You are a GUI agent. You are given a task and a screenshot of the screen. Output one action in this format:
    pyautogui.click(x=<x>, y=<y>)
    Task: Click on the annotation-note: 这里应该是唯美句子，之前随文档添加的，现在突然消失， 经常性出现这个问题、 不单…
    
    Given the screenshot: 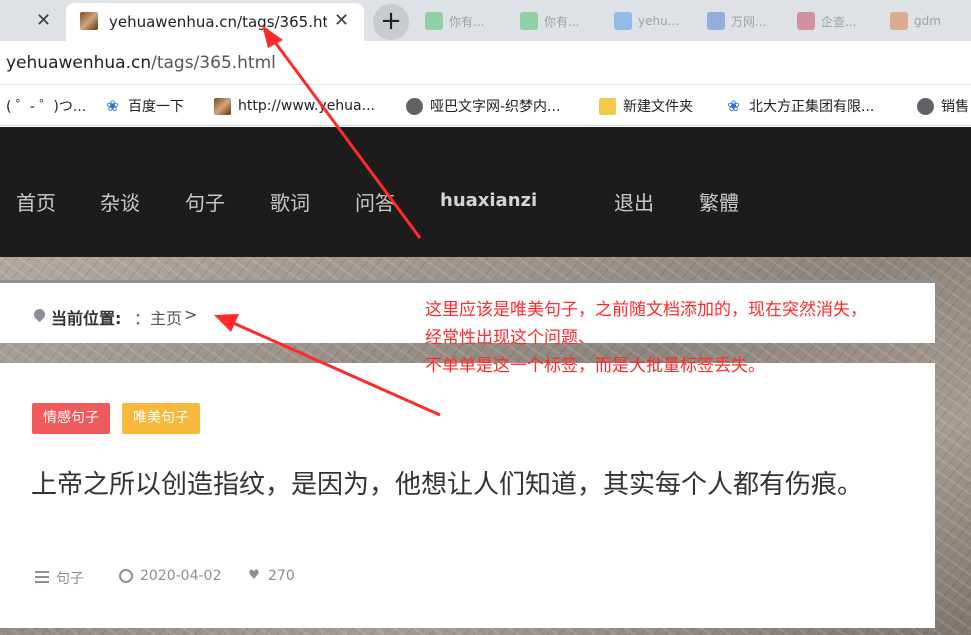 What is the action you would take?
    pyautogui.click(x=698, y=338)
    